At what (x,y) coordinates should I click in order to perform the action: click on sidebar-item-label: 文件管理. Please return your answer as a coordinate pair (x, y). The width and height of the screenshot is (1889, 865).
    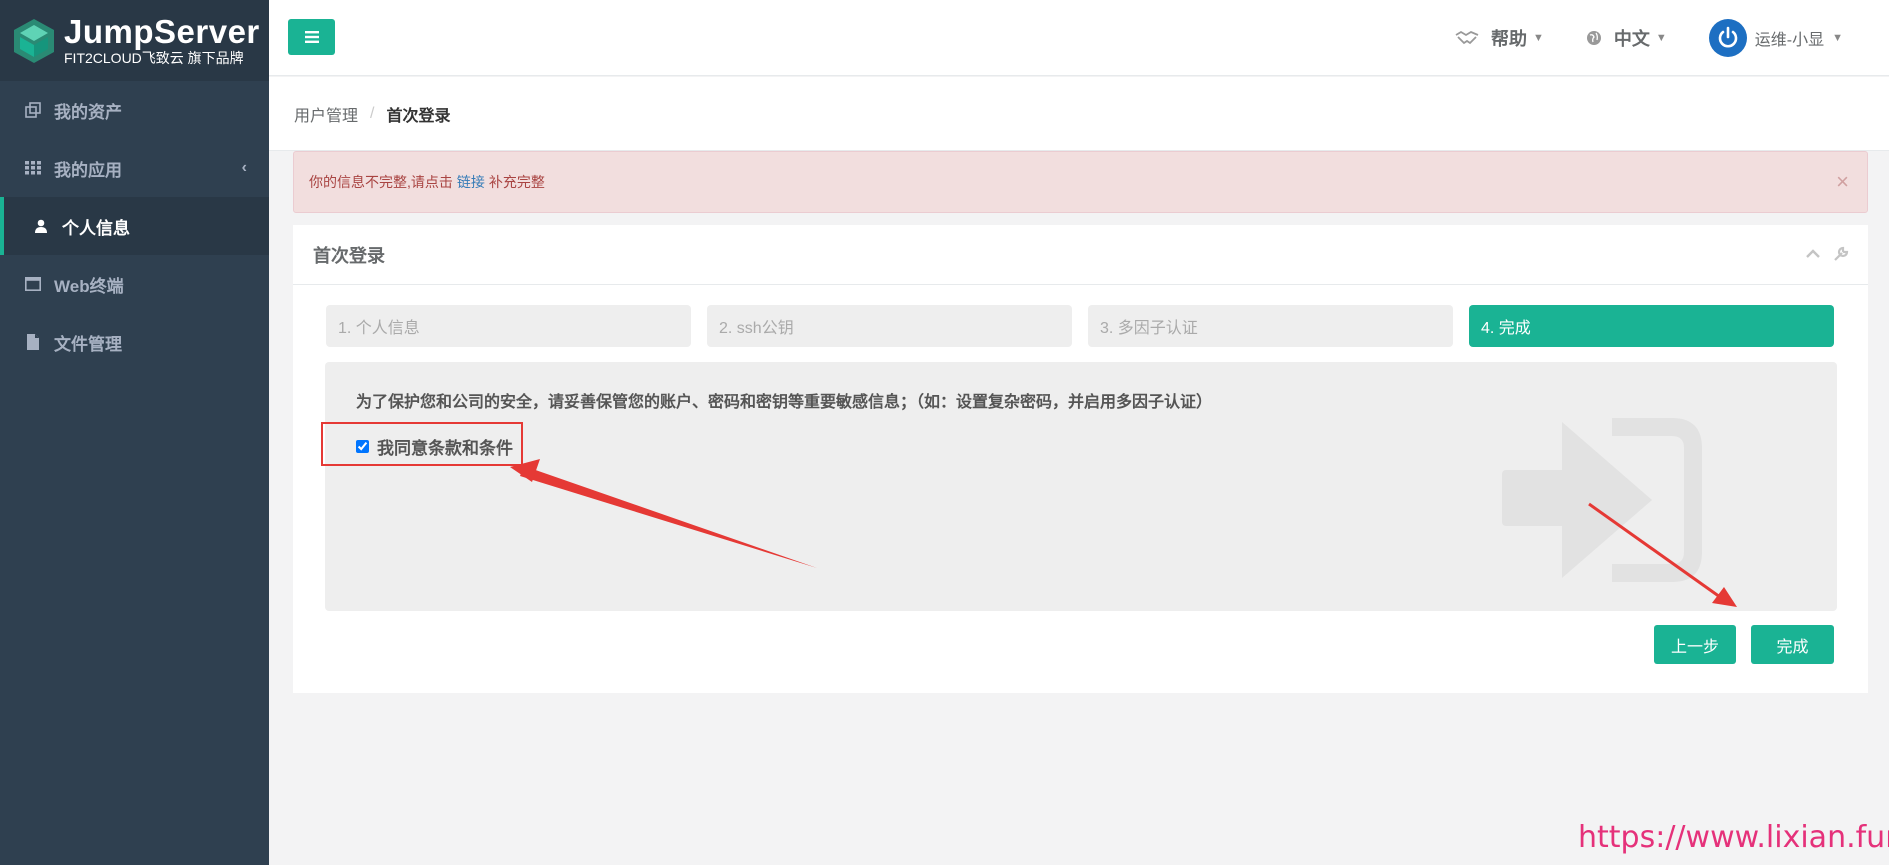
    Looking at the image, I should click on (88, 344).